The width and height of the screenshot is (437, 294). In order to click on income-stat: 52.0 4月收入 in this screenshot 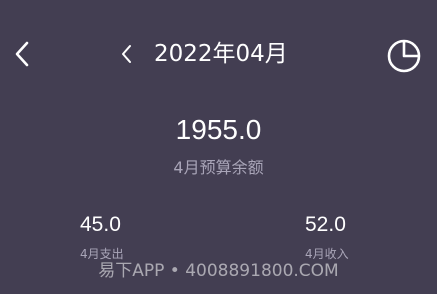, I will do `click(350, 236)`.